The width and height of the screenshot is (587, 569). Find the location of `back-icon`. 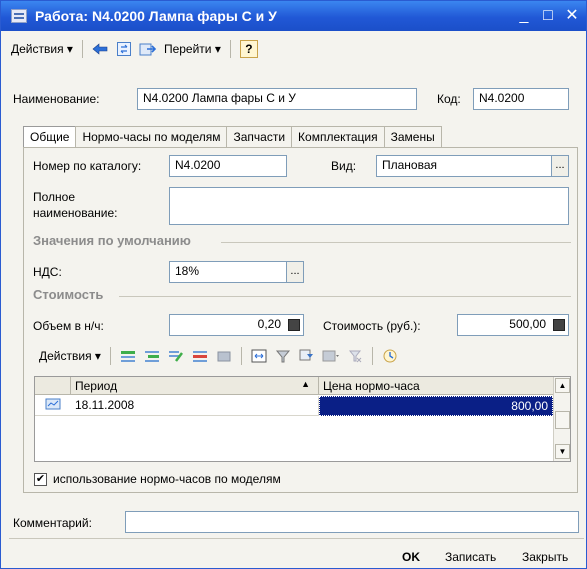

back-icon is located at coordinates (100, 49).